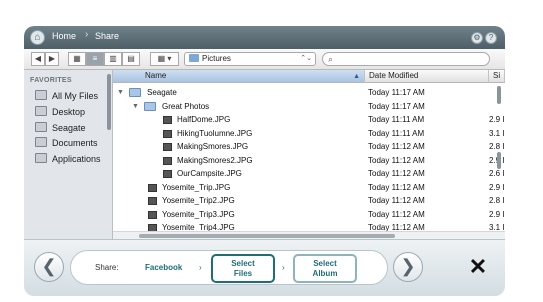 This screenshot has height=302, width=543. I want to click on toolbar: ◀ ▶ ▦ ≡ ▥ ▤ ▦ ▾ Pictures ⌃⌄ ⌕, so click(264, 59).